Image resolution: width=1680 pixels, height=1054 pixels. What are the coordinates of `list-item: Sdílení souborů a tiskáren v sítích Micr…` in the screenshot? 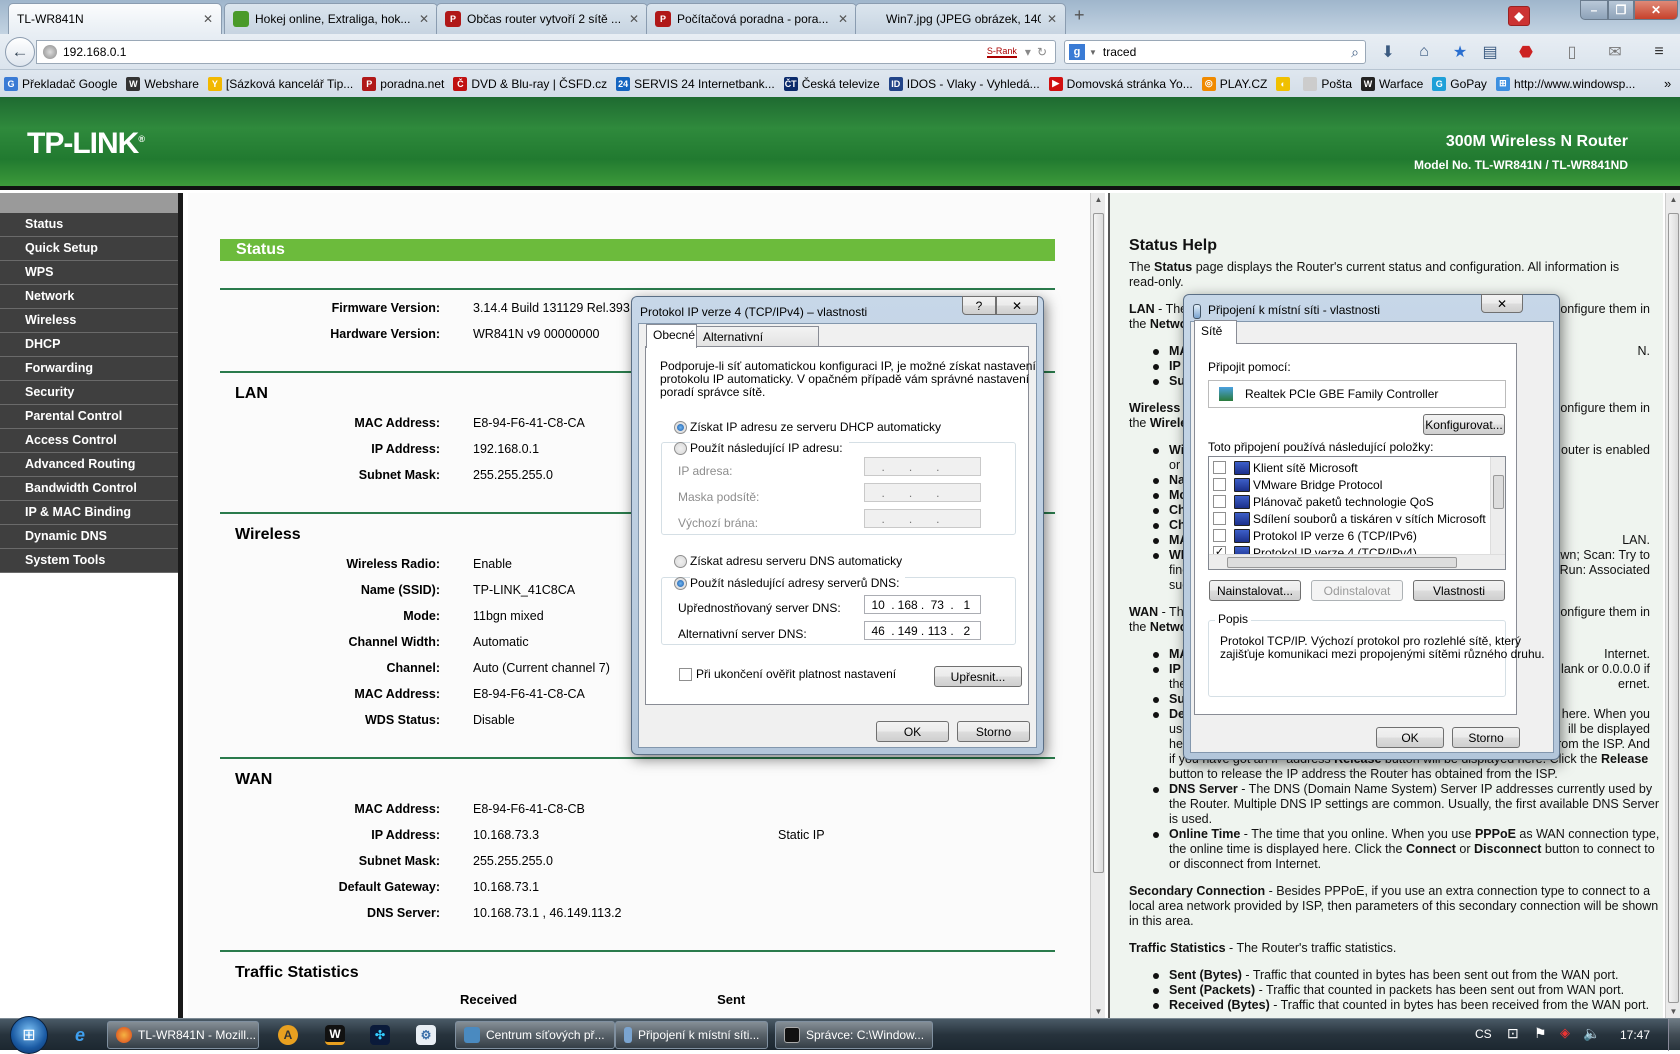 It's located at (1349, 518).